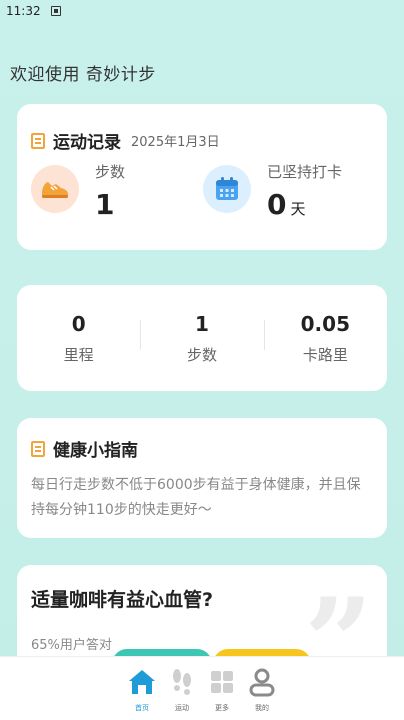 The image size is (404, 720). Describe the element at coordinates (201, 354) in the screenshot. I see `steps-count-label: 步数` at that location.